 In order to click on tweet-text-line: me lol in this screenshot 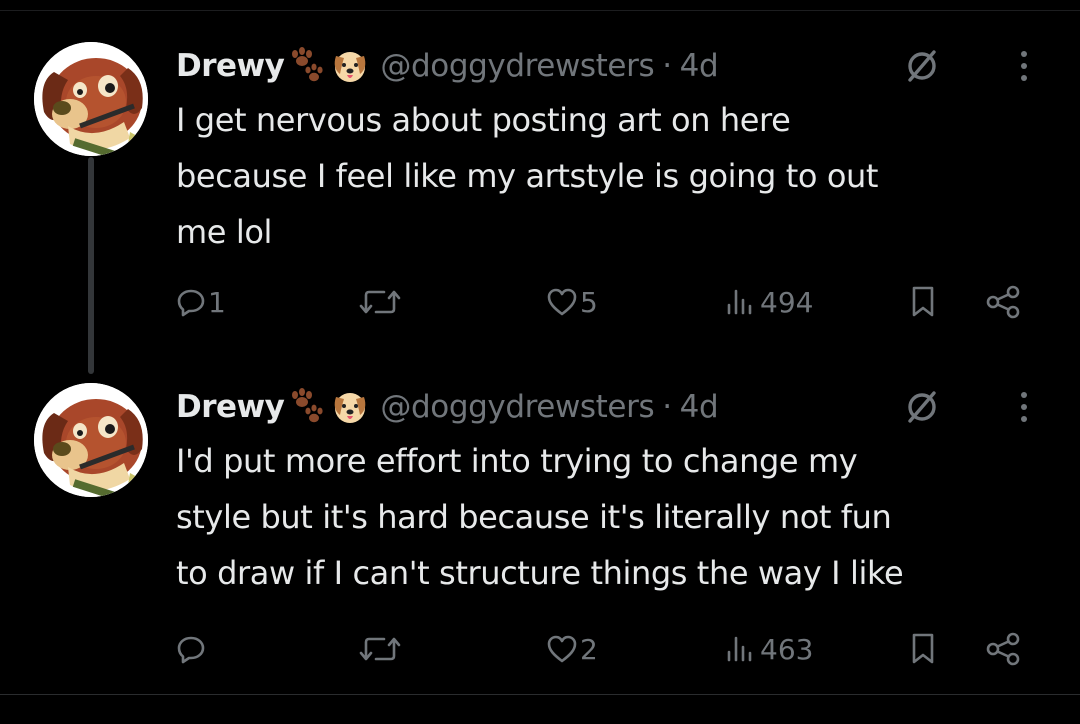, I will do `click(224, 232)`.